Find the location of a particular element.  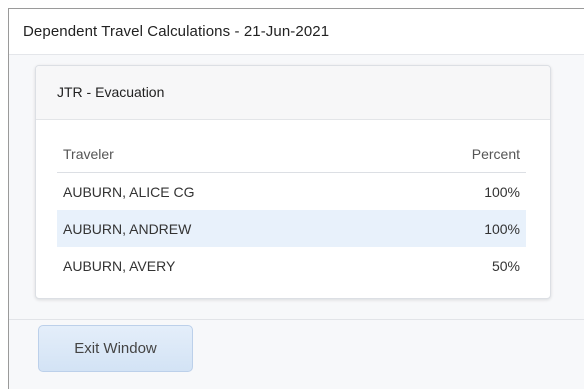

footer-divider is located at coordinates (296, 319).